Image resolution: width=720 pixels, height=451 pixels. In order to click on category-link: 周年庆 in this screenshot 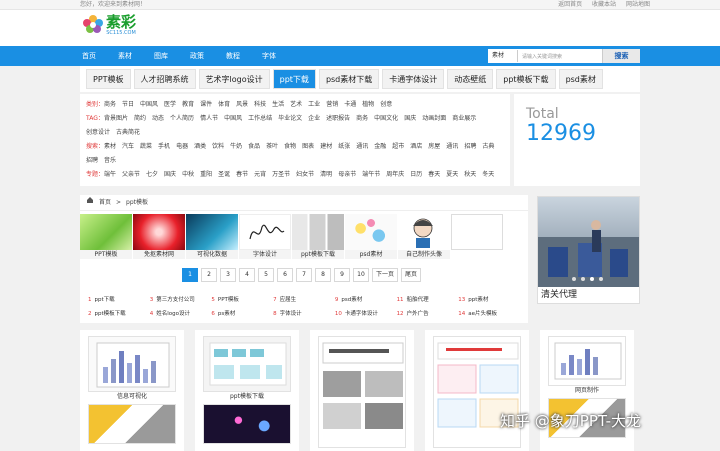, I will do `click(395, 175)`.